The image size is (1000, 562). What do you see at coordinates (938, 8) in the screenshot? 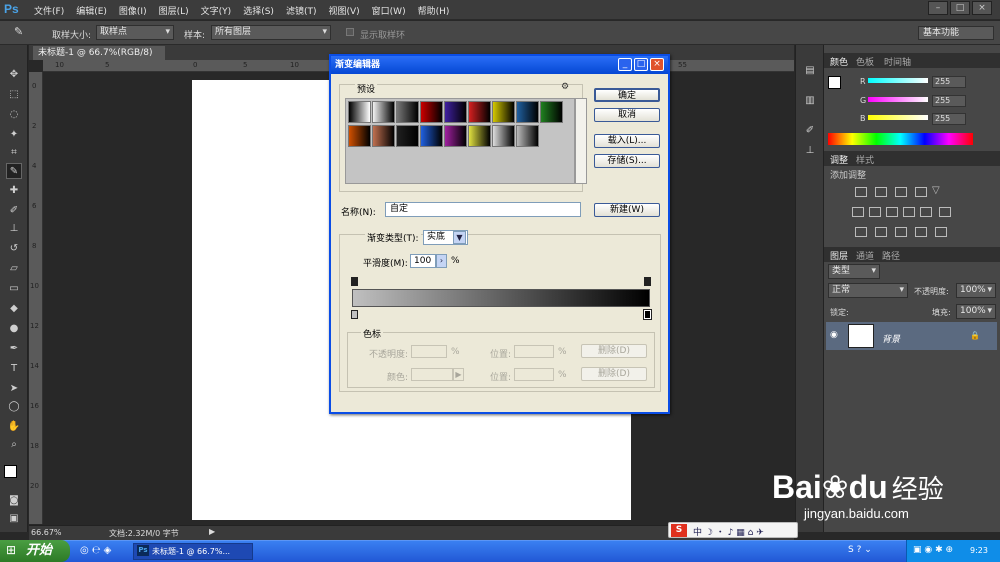
I see `minimize-button: –` at bounding box center [938, 8].